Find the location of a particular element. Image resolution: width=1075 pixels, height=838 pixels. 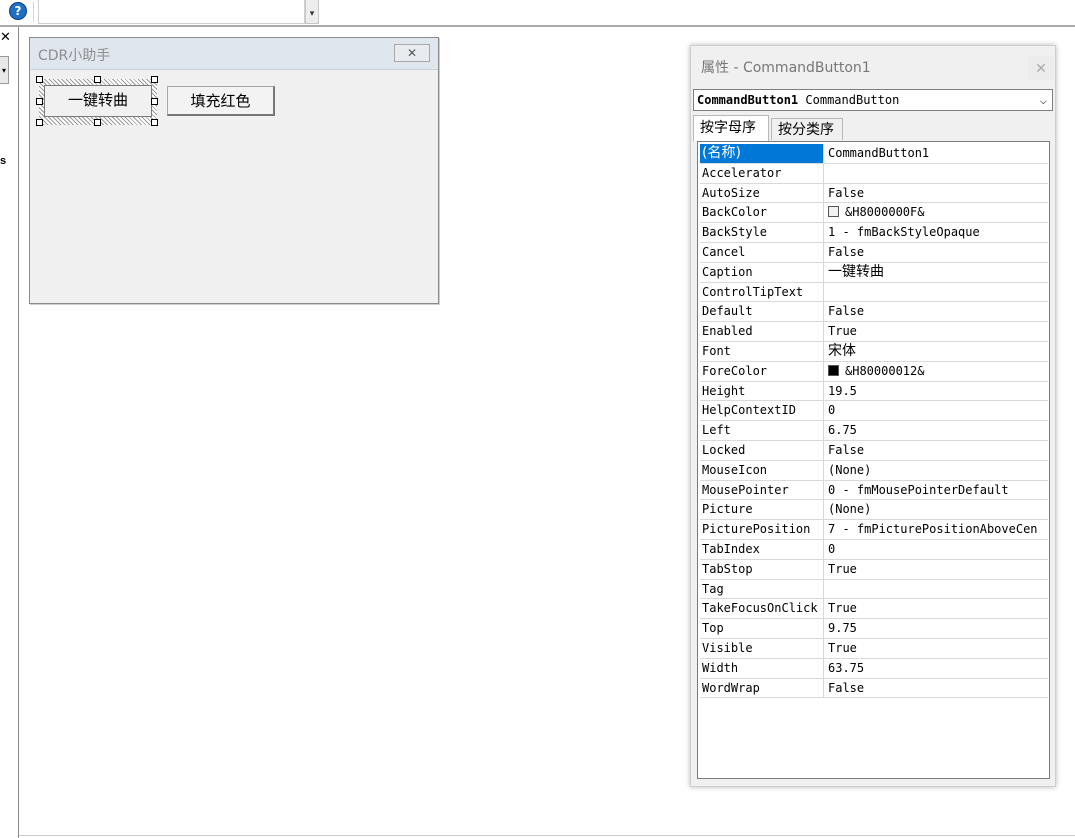

property-row: TabStop True is located at coordinates (874, 569).